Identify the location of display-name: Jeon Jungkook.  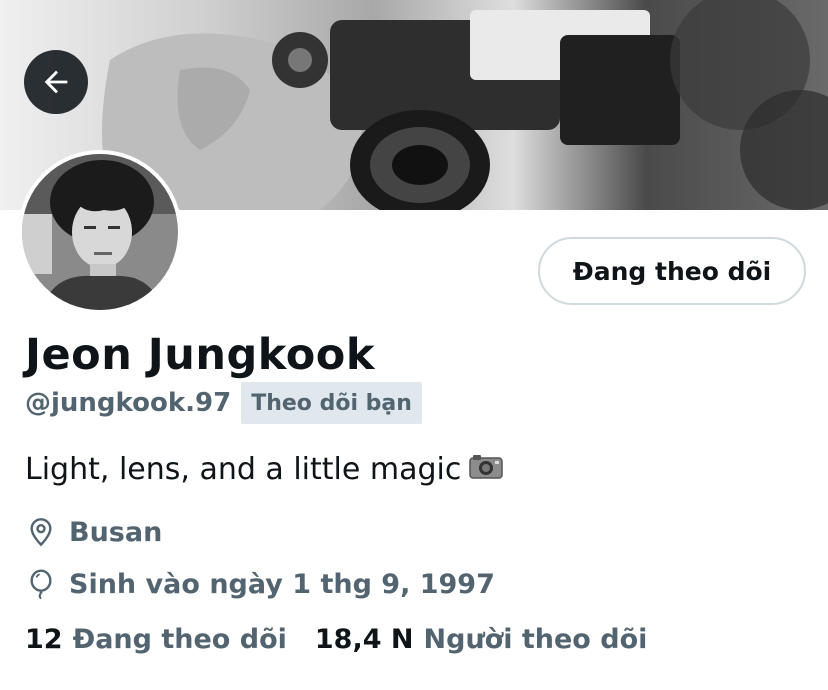
(200, 355).